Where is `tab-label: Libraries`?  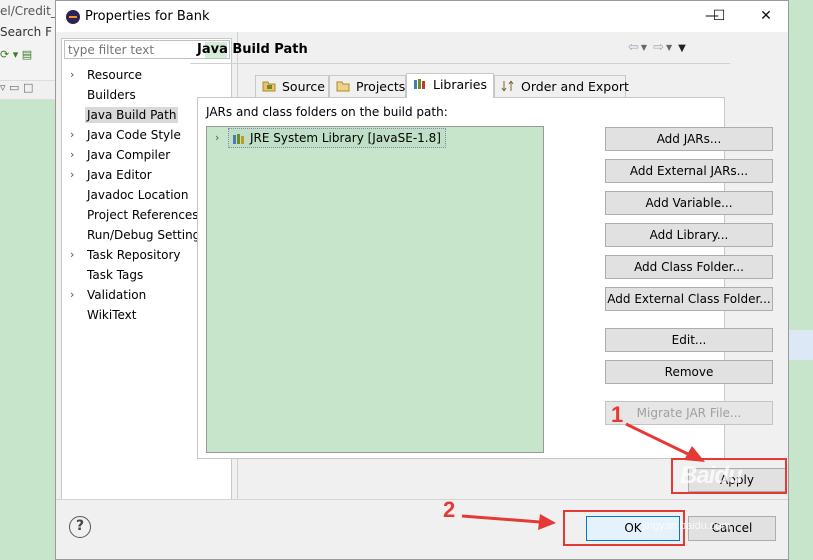
tab-label: Libraries is located at coordinates (460, 84).